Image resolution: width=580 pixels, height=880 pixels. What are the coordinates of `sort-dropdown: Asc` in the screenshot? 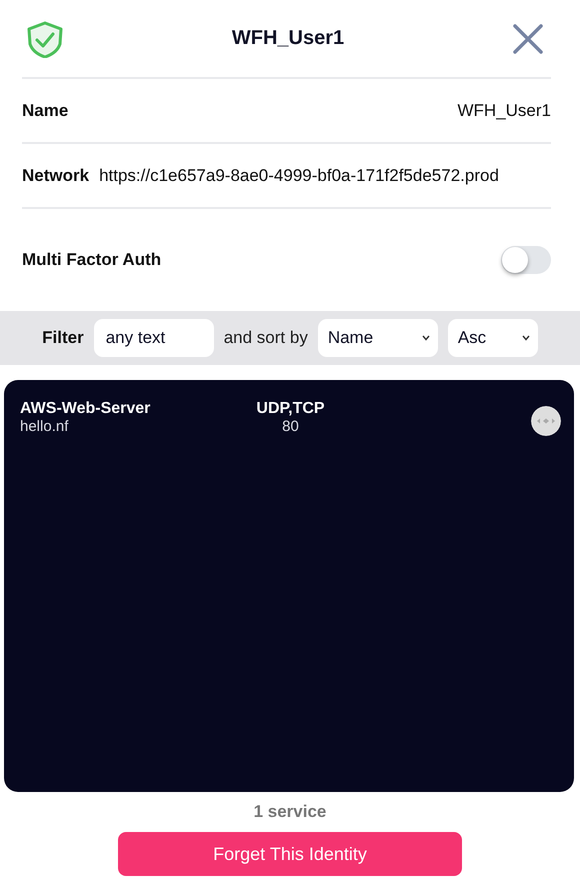 It's located at (493, 338).